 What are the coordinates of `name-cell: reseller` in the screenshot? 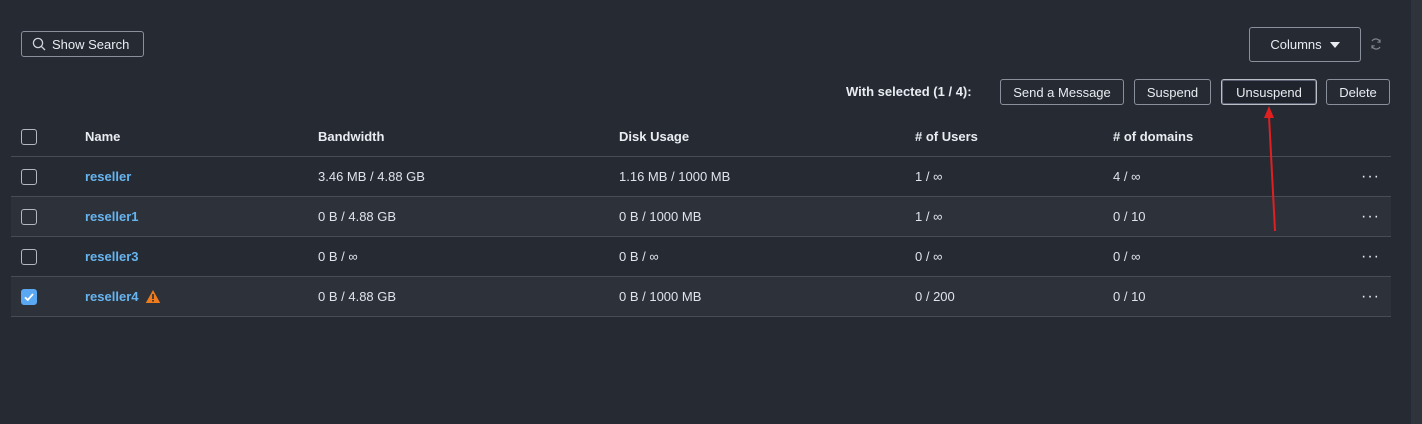 It's located at (108, 176).